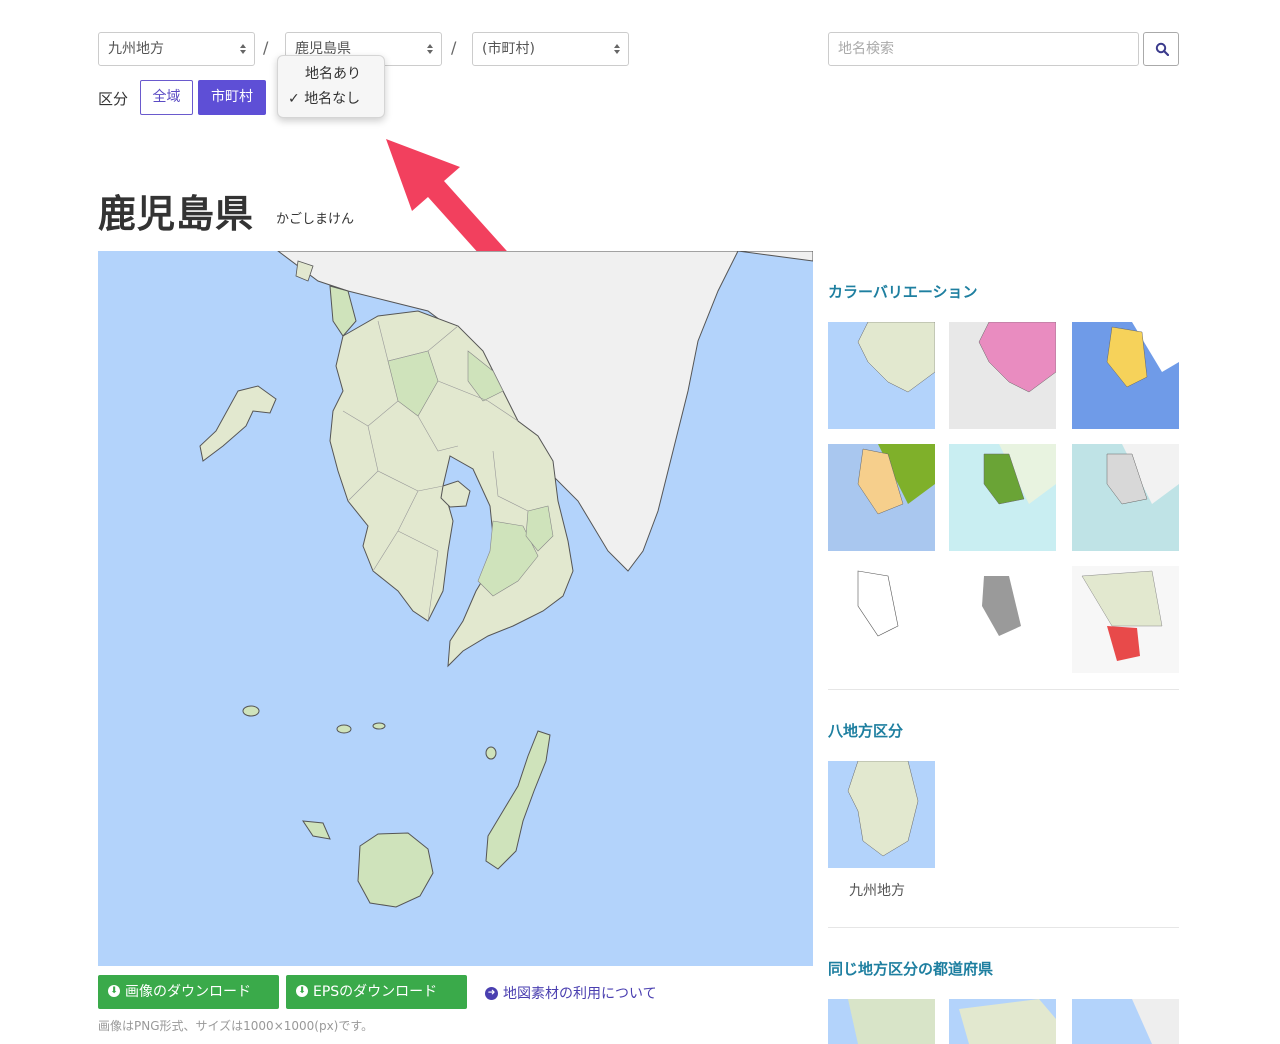 The height and width of the screenshot is (1044, 1280). I want to click on eps-download-label: EPSのダウンロード, so click(375, 992).